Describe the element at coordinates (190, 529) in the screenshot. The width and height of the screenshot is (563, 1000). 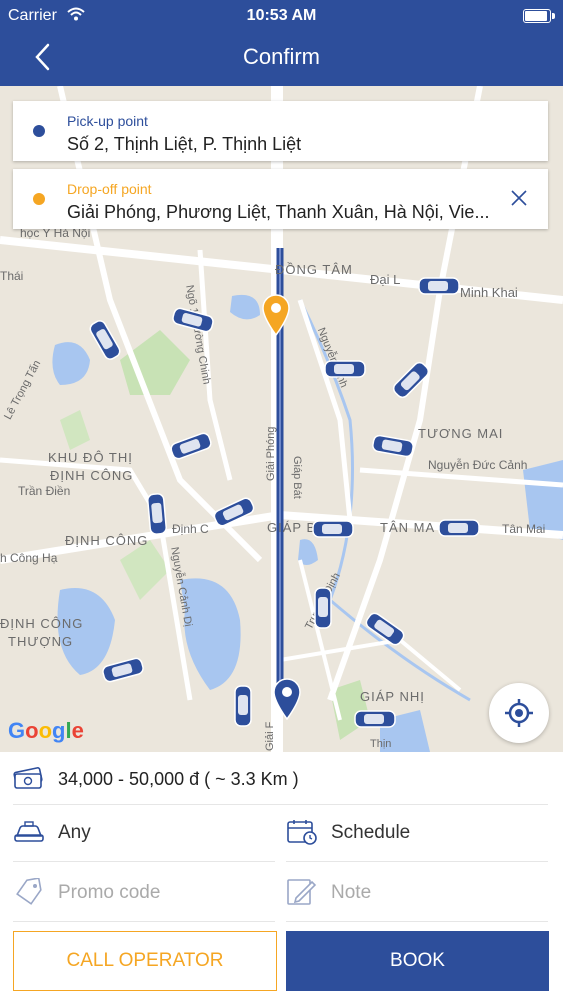
I see `map-label: Định C` at that location.